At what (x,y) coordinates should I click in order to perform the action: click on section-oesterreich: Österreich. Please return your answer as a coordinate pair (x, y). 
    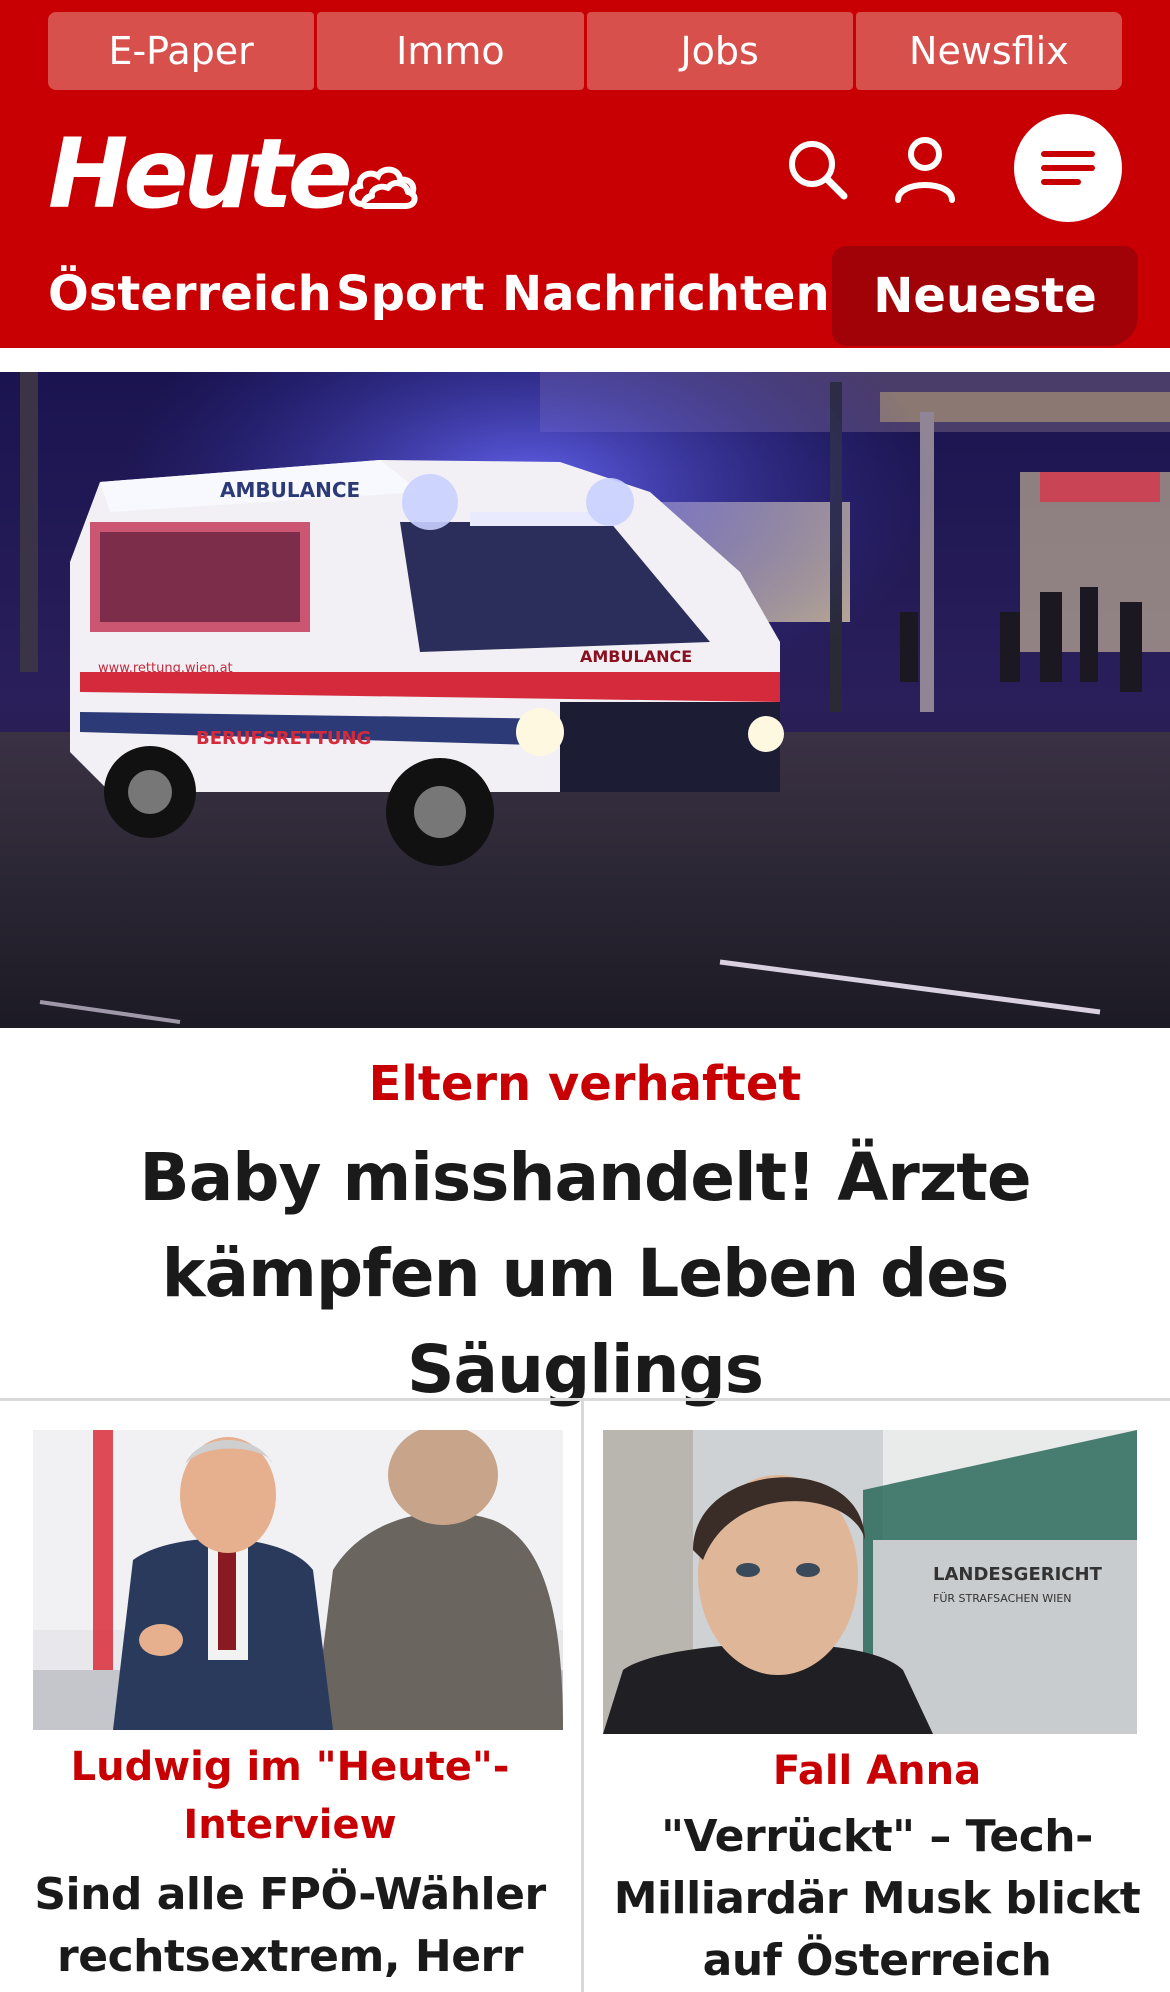
    Looking at the image, I should click on (190, 294).